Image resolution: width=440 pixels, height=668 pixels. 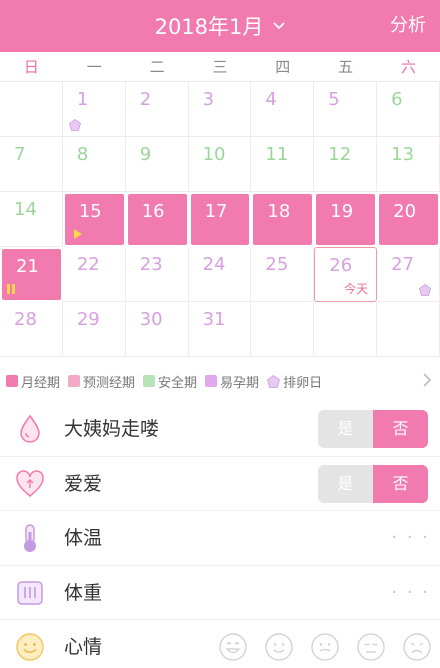 I want to click on legend-item: 月经期, so click(x=33, y=381).